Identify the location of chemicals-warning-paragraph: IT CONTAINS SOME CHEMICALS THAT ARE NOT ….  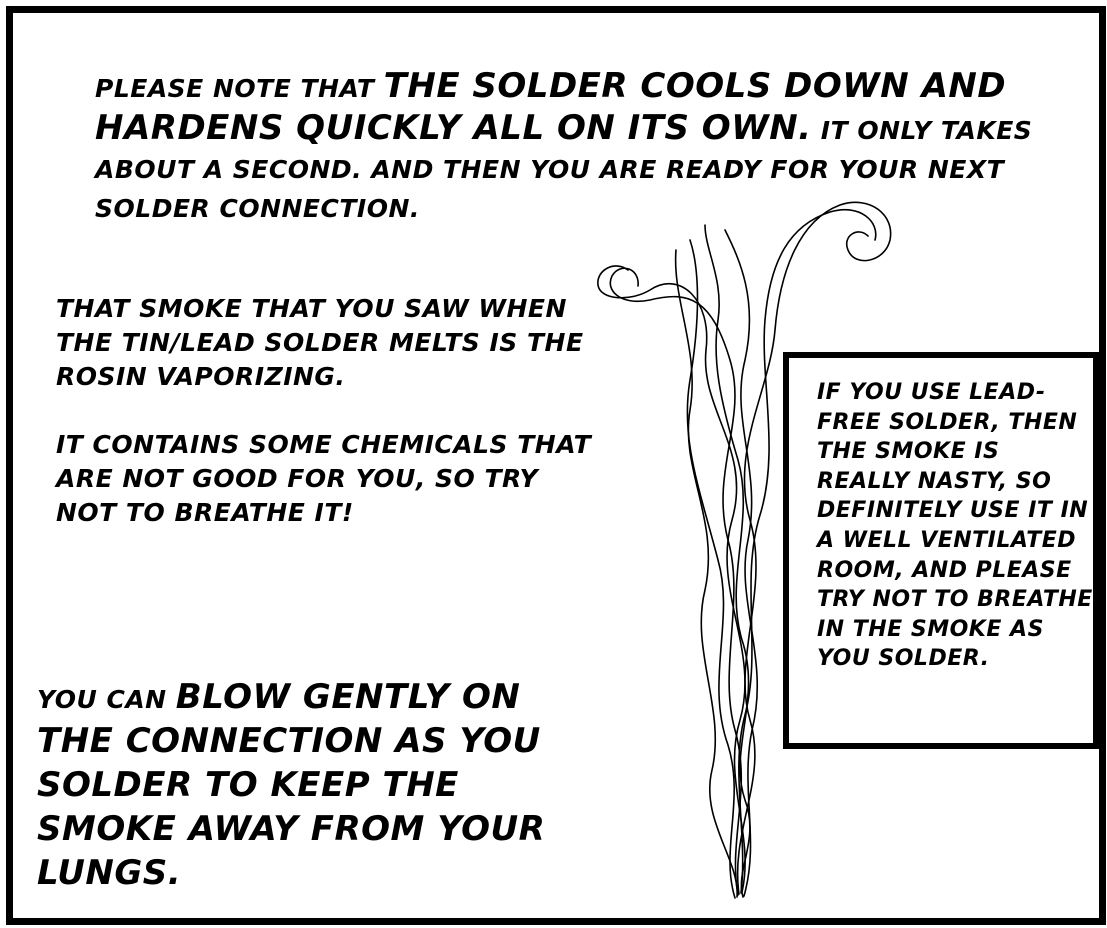
(324, 478).